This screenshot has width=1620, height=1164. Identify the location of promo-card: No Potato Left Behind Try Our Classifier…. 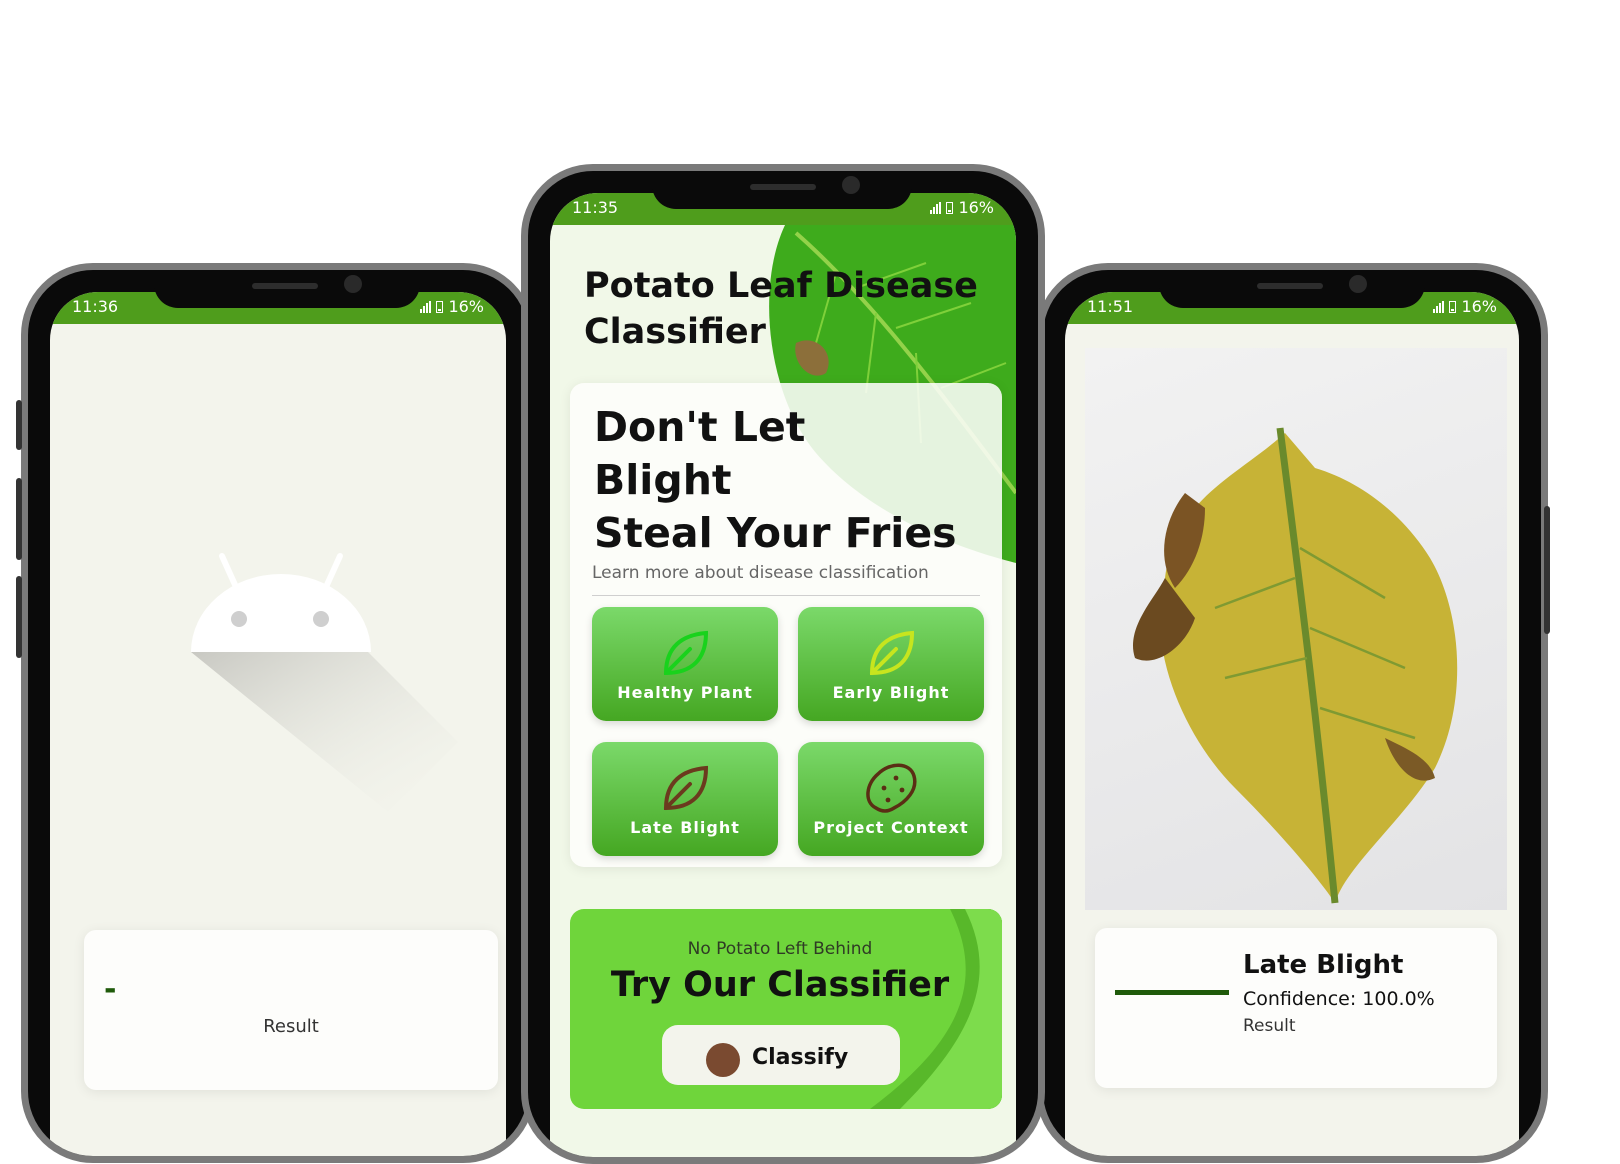
(786, 1009).